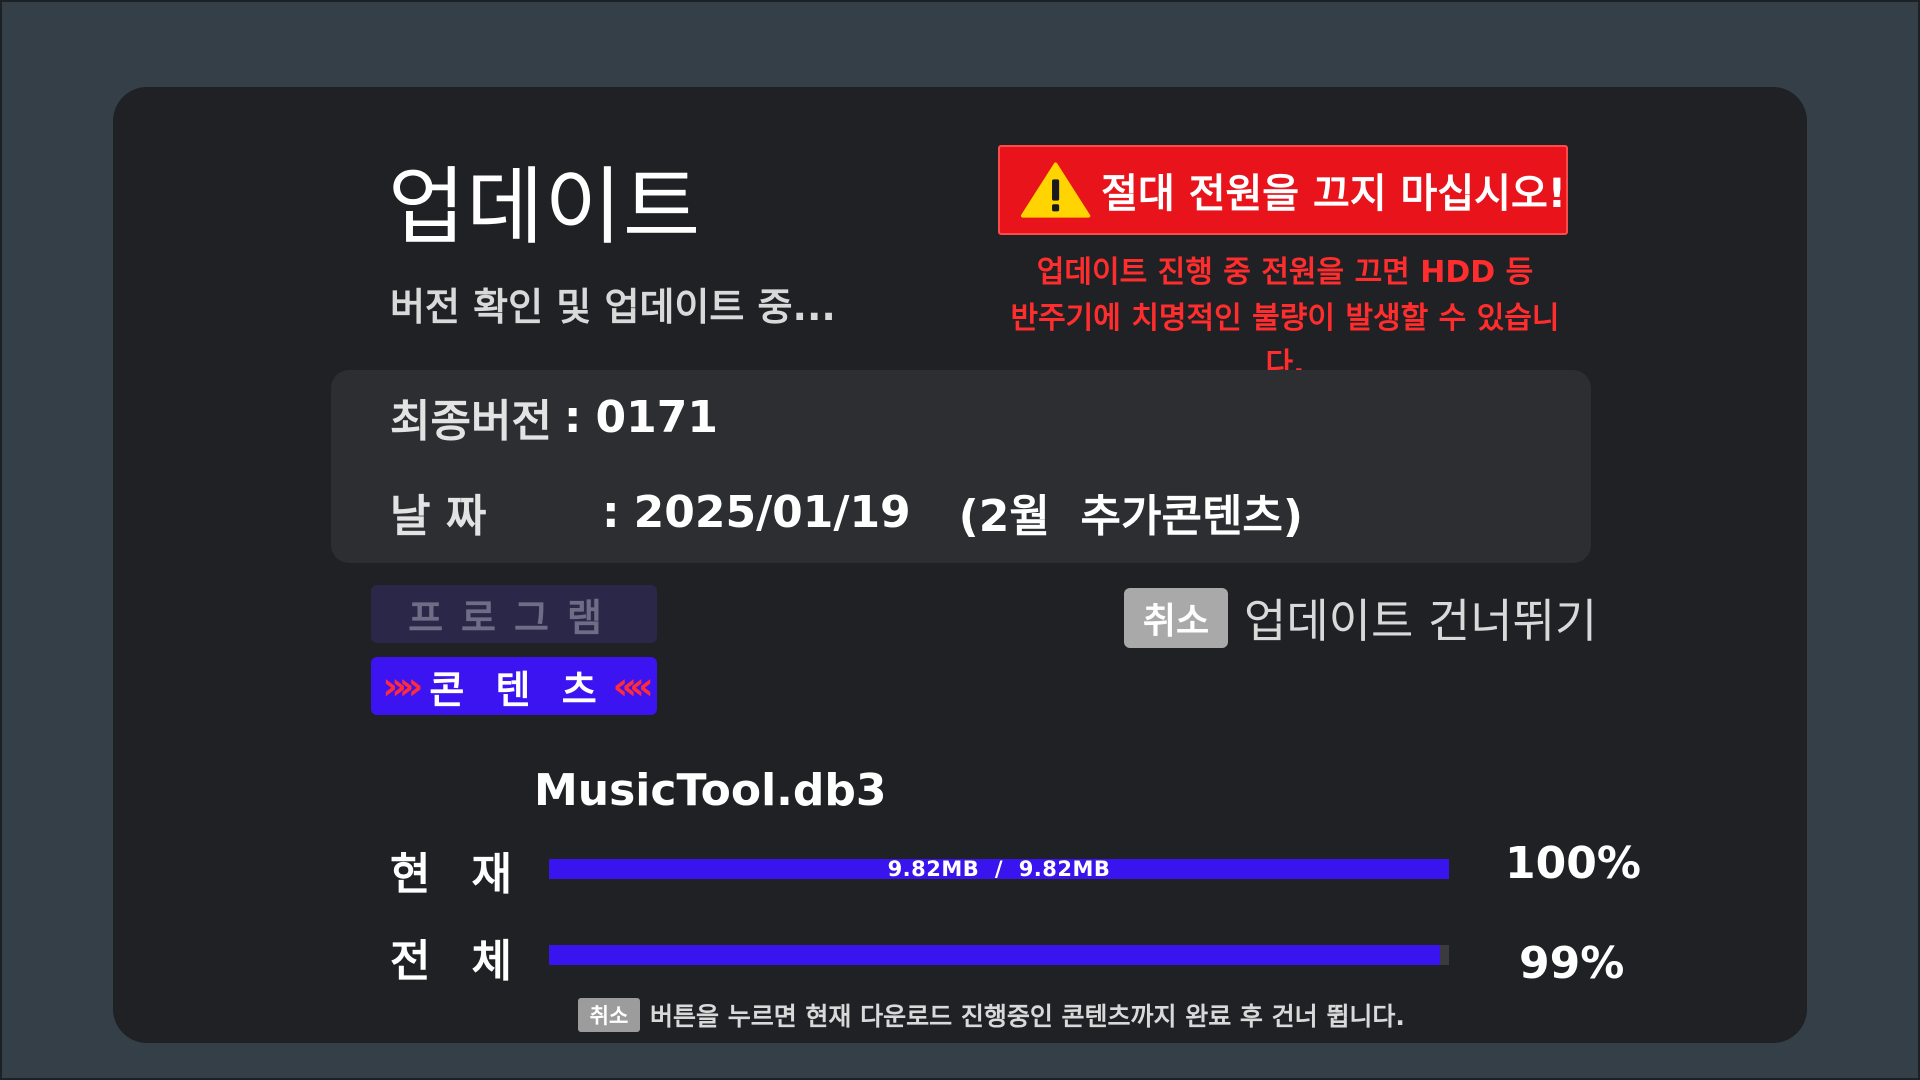  What do you see at coordinates (1572, 963) in the screenshot?
I see `total-progress-percent: 99%` at bounding box center [1572, 963].